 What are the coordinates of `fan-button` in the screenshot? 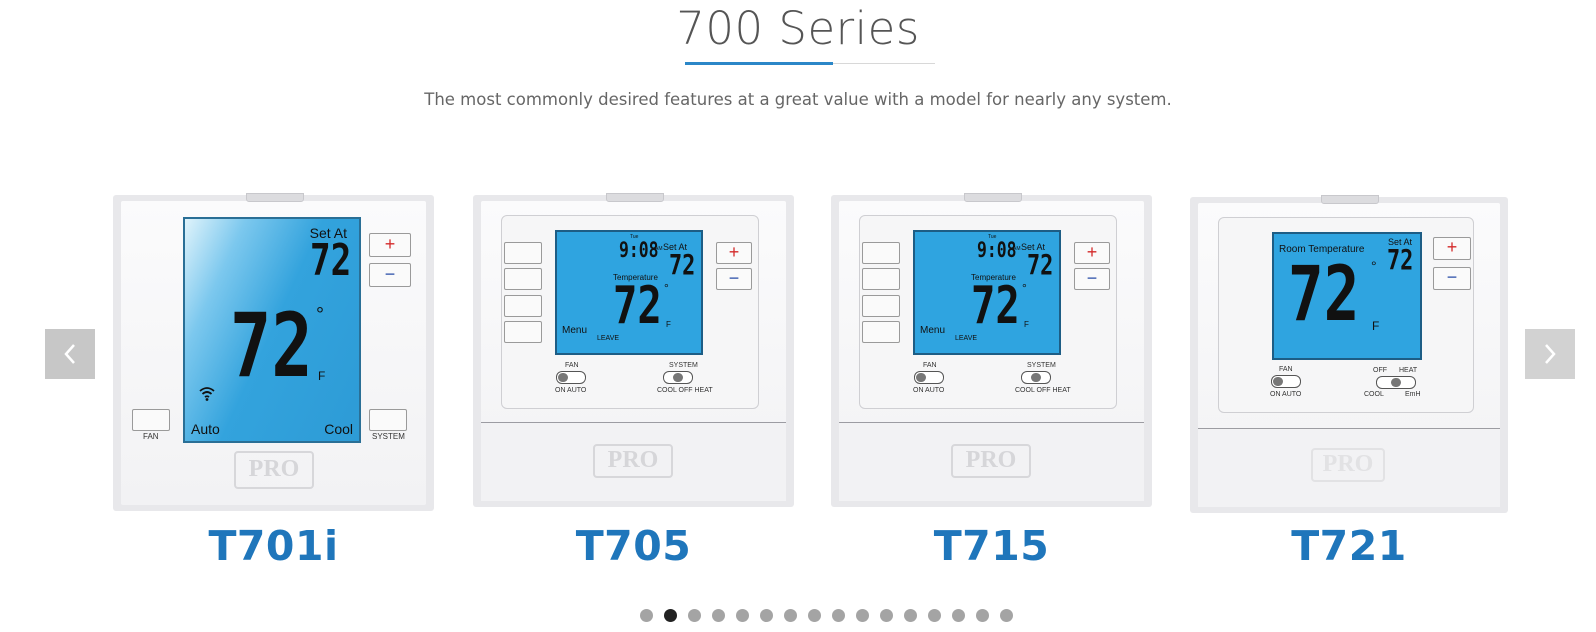 It's located at (151, 420).